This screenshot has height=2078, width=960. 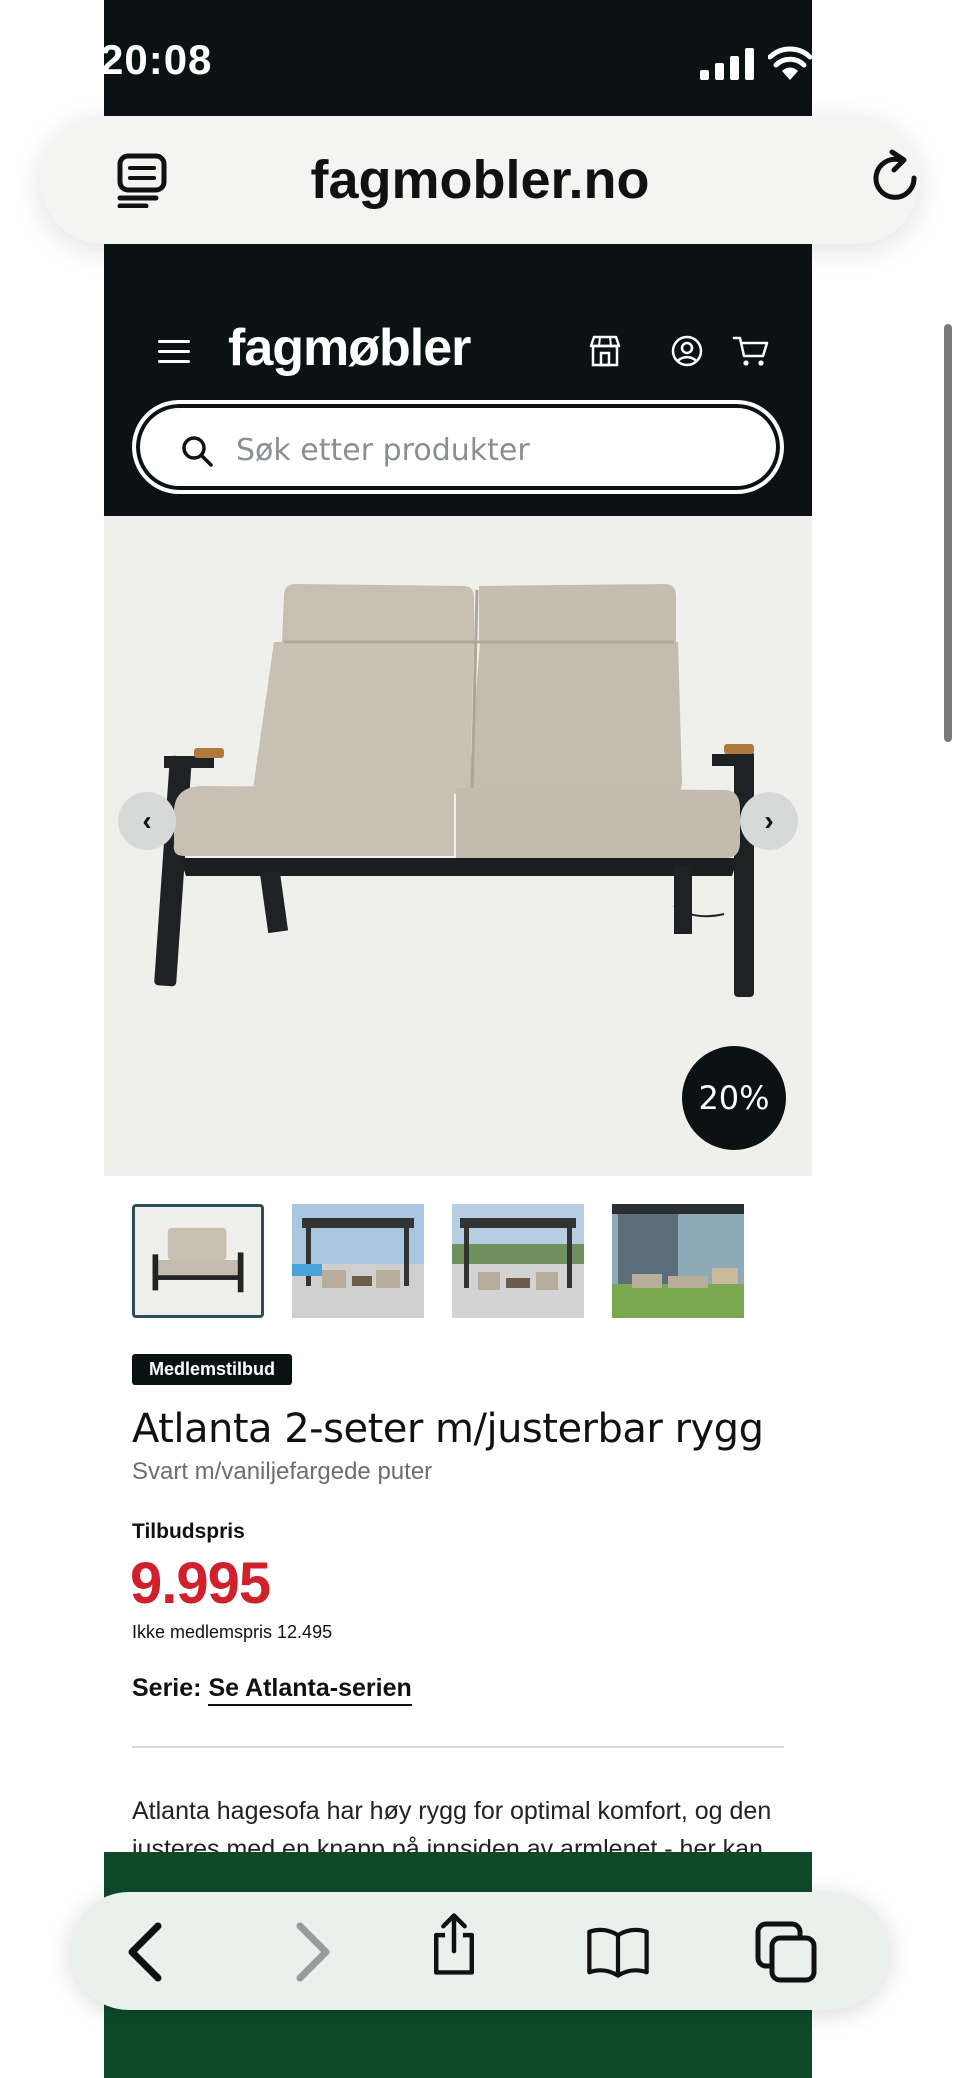 I want to click on non-member-price: Ikke medlemspris 12.495, so click(x=232, y=1632).